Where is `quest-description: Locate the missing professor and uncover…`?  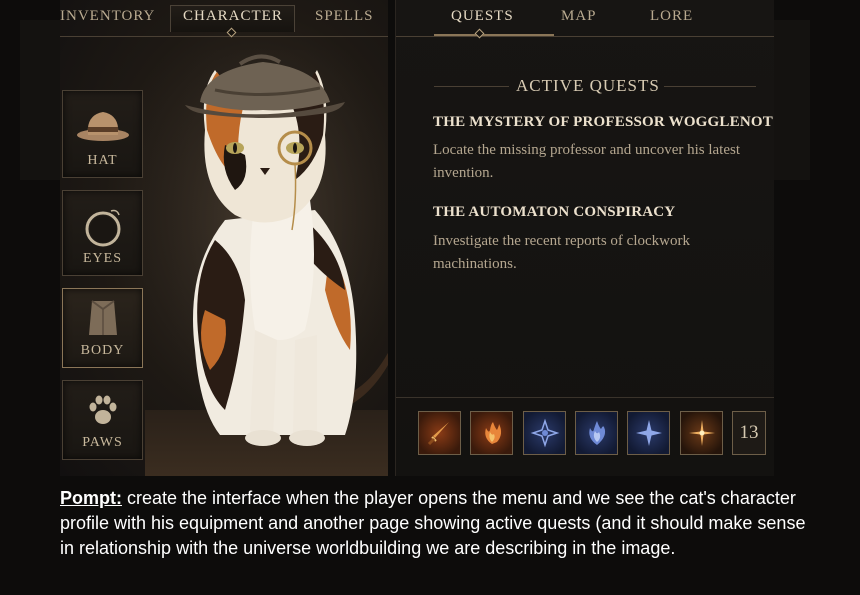 quest-description: Locate the missing professor and uncover… is located at coordinates (587, 161).